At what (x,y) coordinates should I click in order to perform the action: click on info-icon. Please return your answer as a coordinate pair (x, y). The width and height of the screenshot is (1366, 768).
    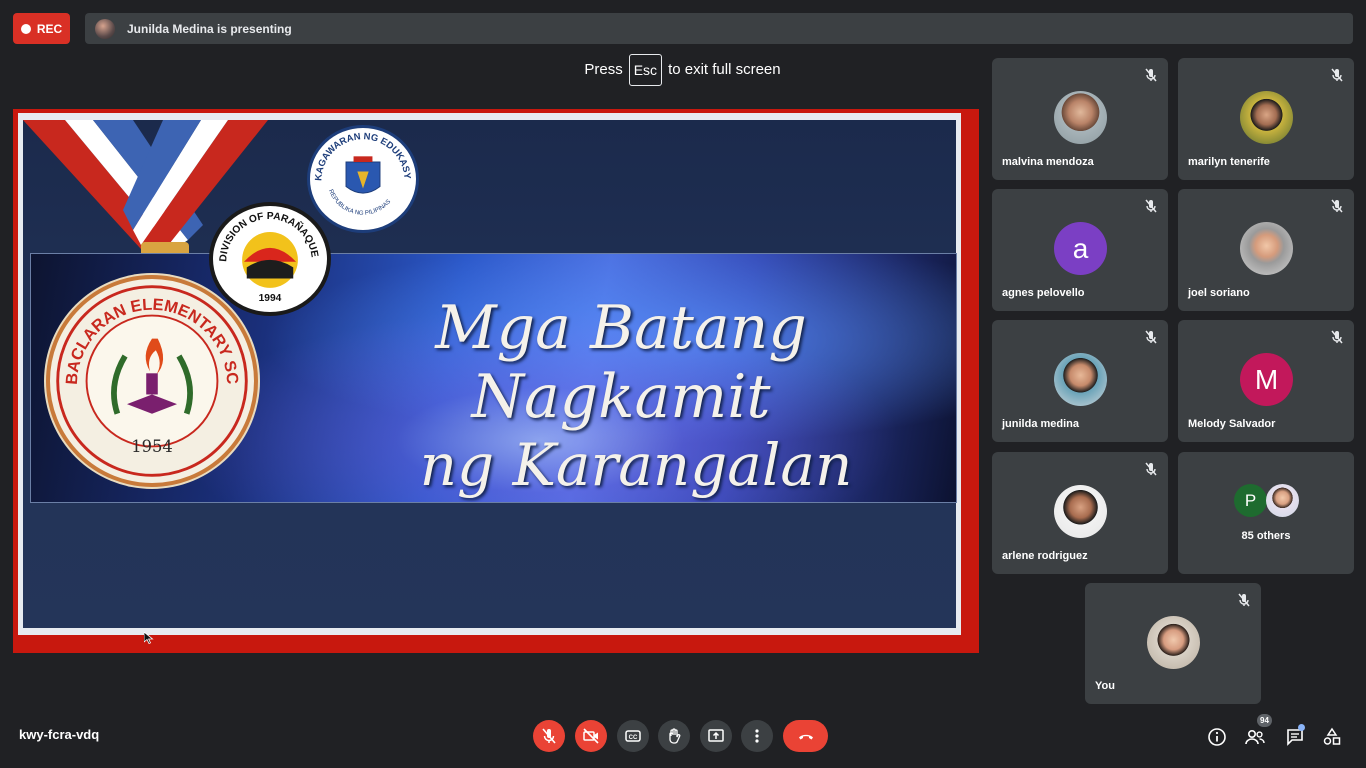
    Looking at the image, I should click on (1217, 737).